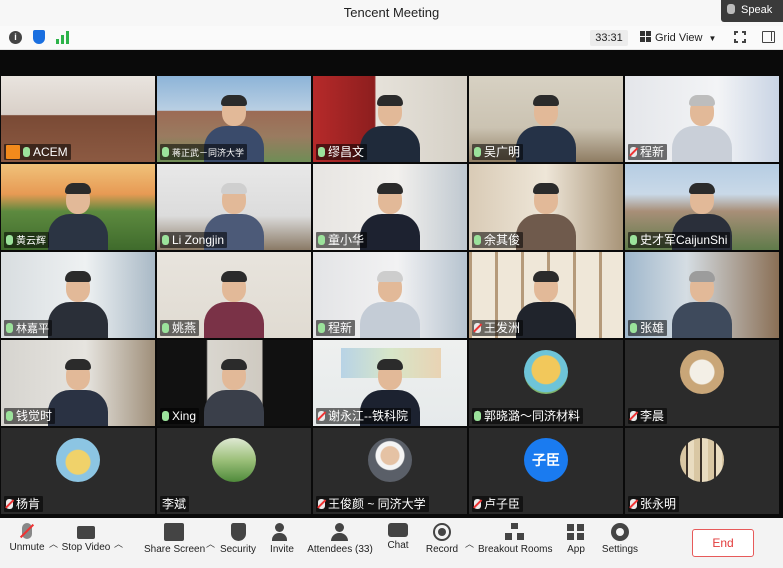 The height and width of the screenshot is (568, 783). Describe the element at coordinates (346, 240) in the screenshot. I see `participant-name-text: 童小华` at that location.